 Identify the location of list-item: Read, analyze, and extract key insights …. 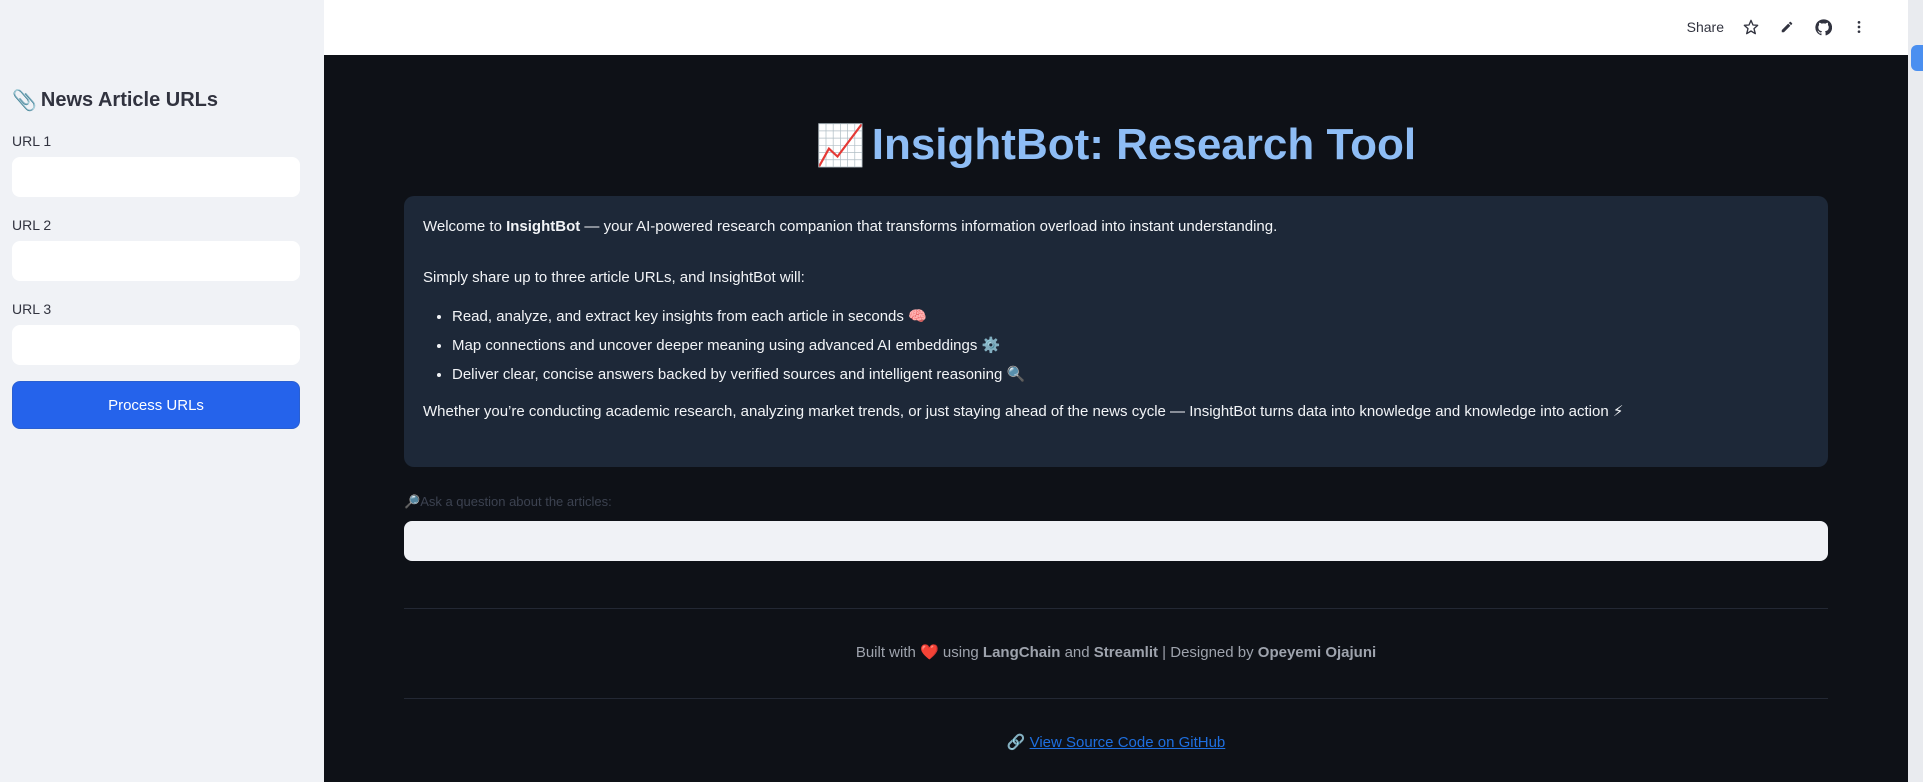
(1130, 316).